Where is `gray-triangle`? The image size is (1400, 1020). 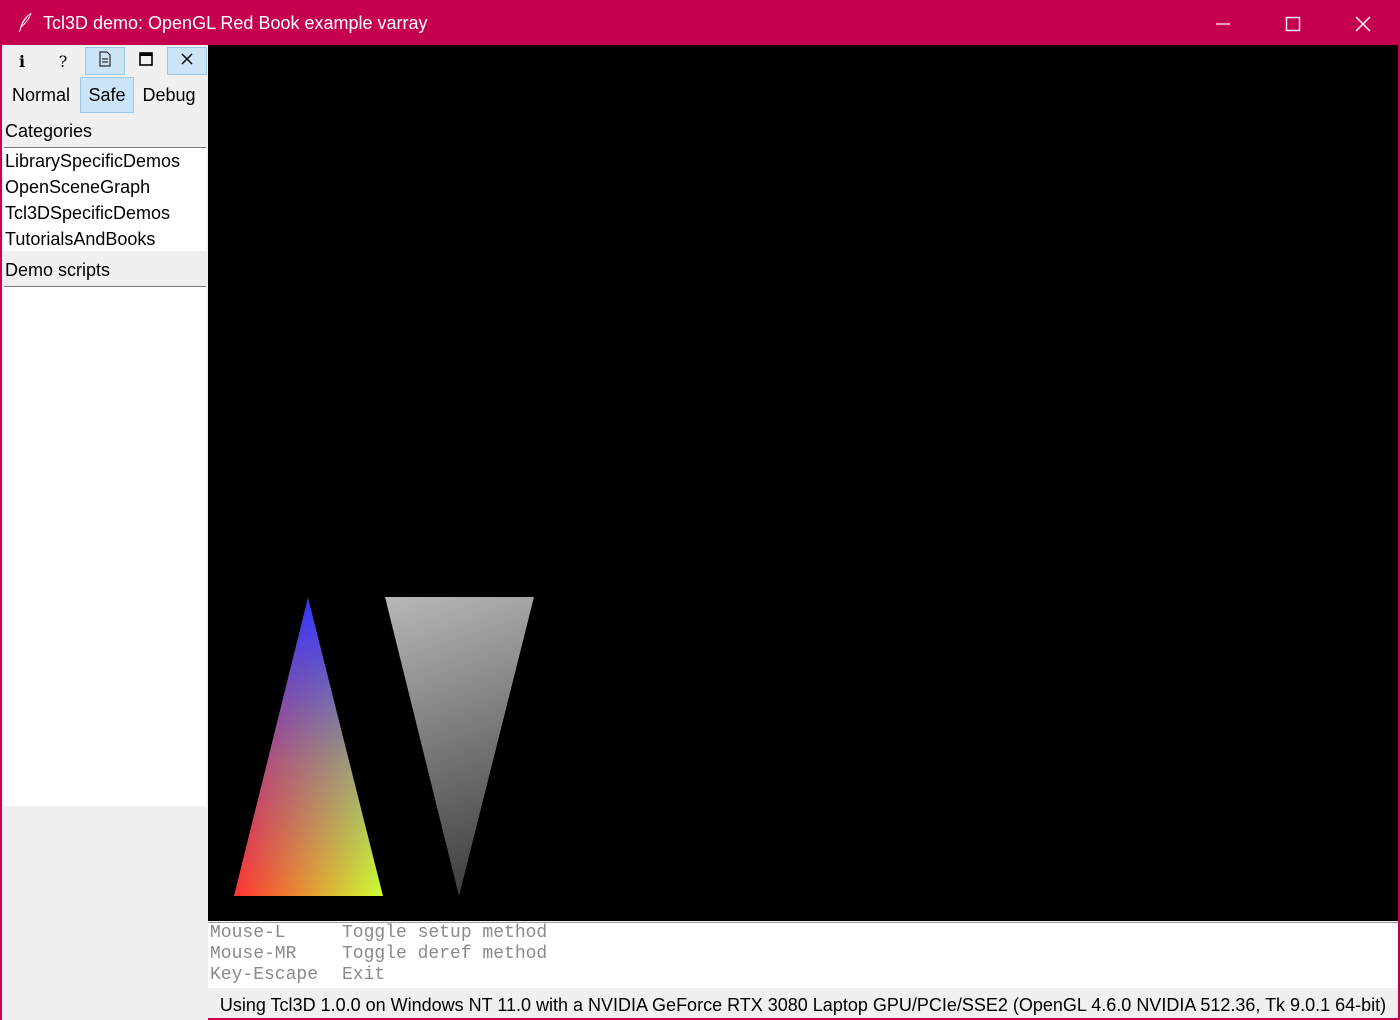
gray-triangle is located at coordinates (459, 746).